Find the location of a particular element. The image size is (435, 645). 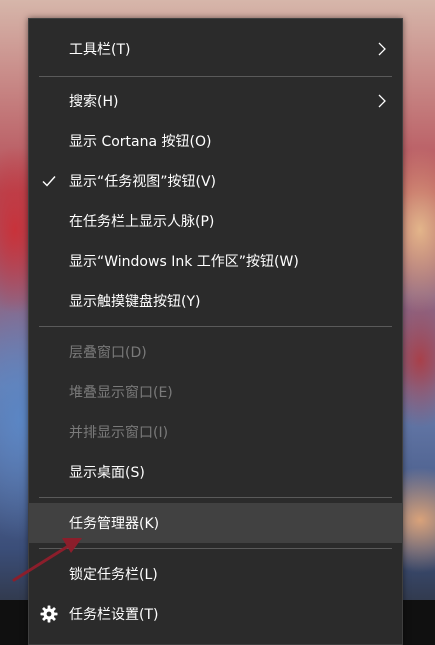

menu-item-label: 显示“Windows Ink 工作区”按钮(W) is located at coordinates (184, 262).